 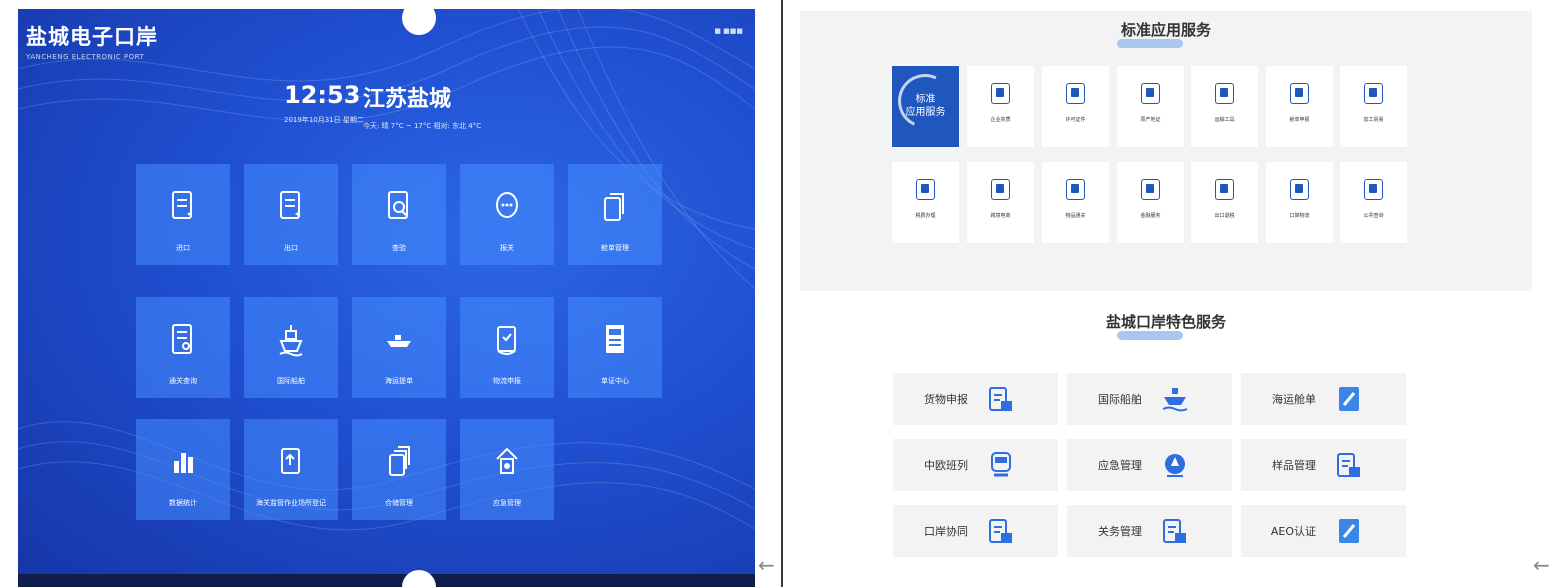 What do you see at coordinates (1149, 531) in the screenshot?
I see `special-card-customs-mgmt: 关务管理` at bounding box center [1149, 531].